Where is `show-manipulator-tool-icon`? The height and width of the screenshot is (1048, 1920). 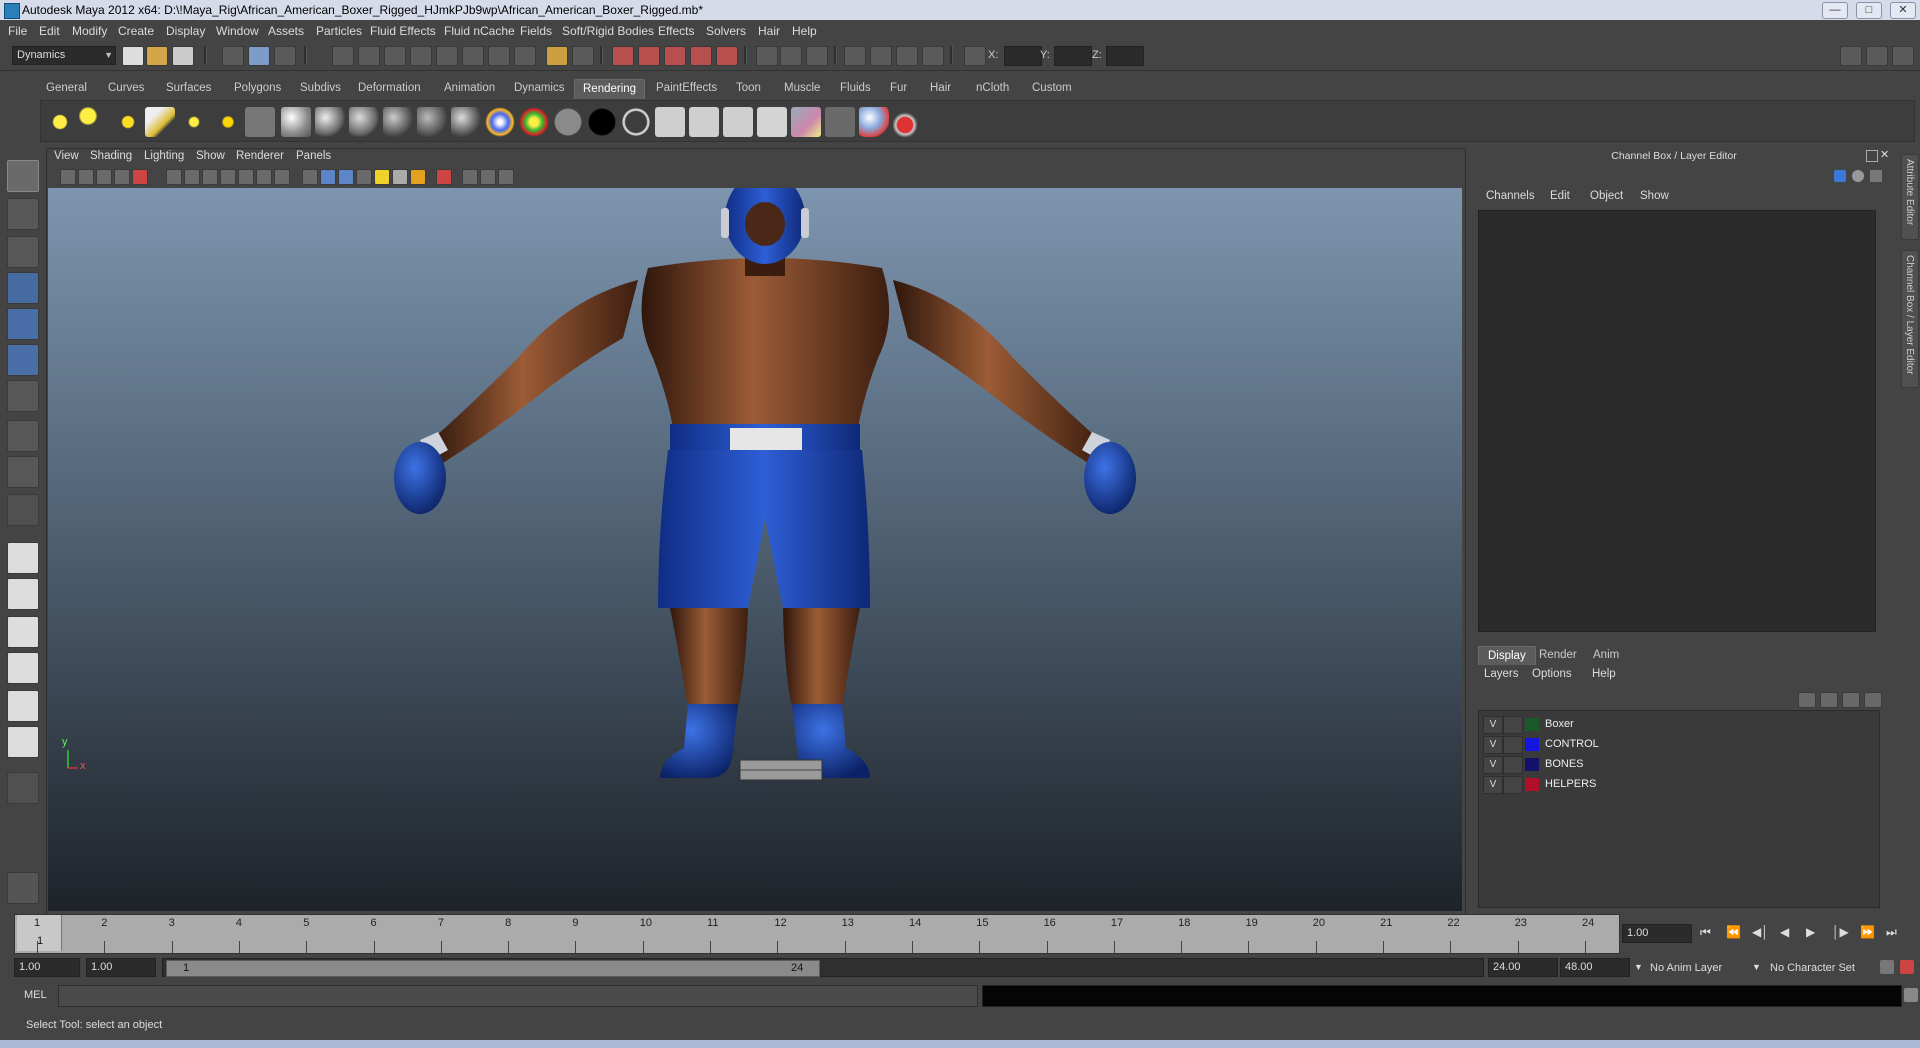
show-manipulator-tool-icon is located at coordinates (23, 472).